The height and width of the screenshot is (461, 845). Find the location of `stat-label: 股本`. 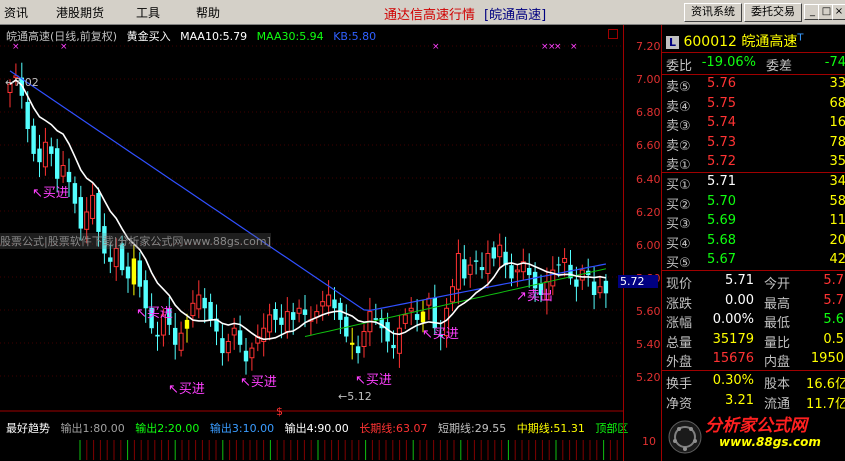

stat-label: 股本 is located at coordinates (777, 384).